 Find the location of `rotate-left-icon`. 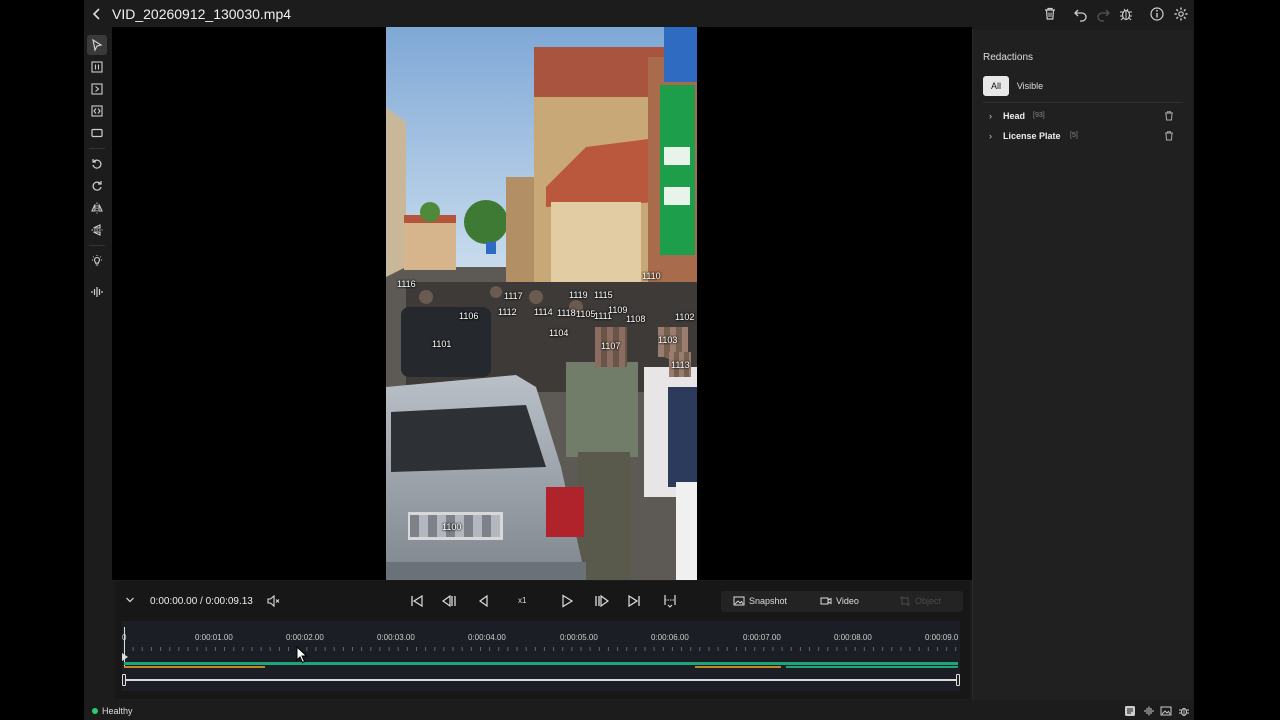

rotate-left-icon is located at coordinates (97, 164).